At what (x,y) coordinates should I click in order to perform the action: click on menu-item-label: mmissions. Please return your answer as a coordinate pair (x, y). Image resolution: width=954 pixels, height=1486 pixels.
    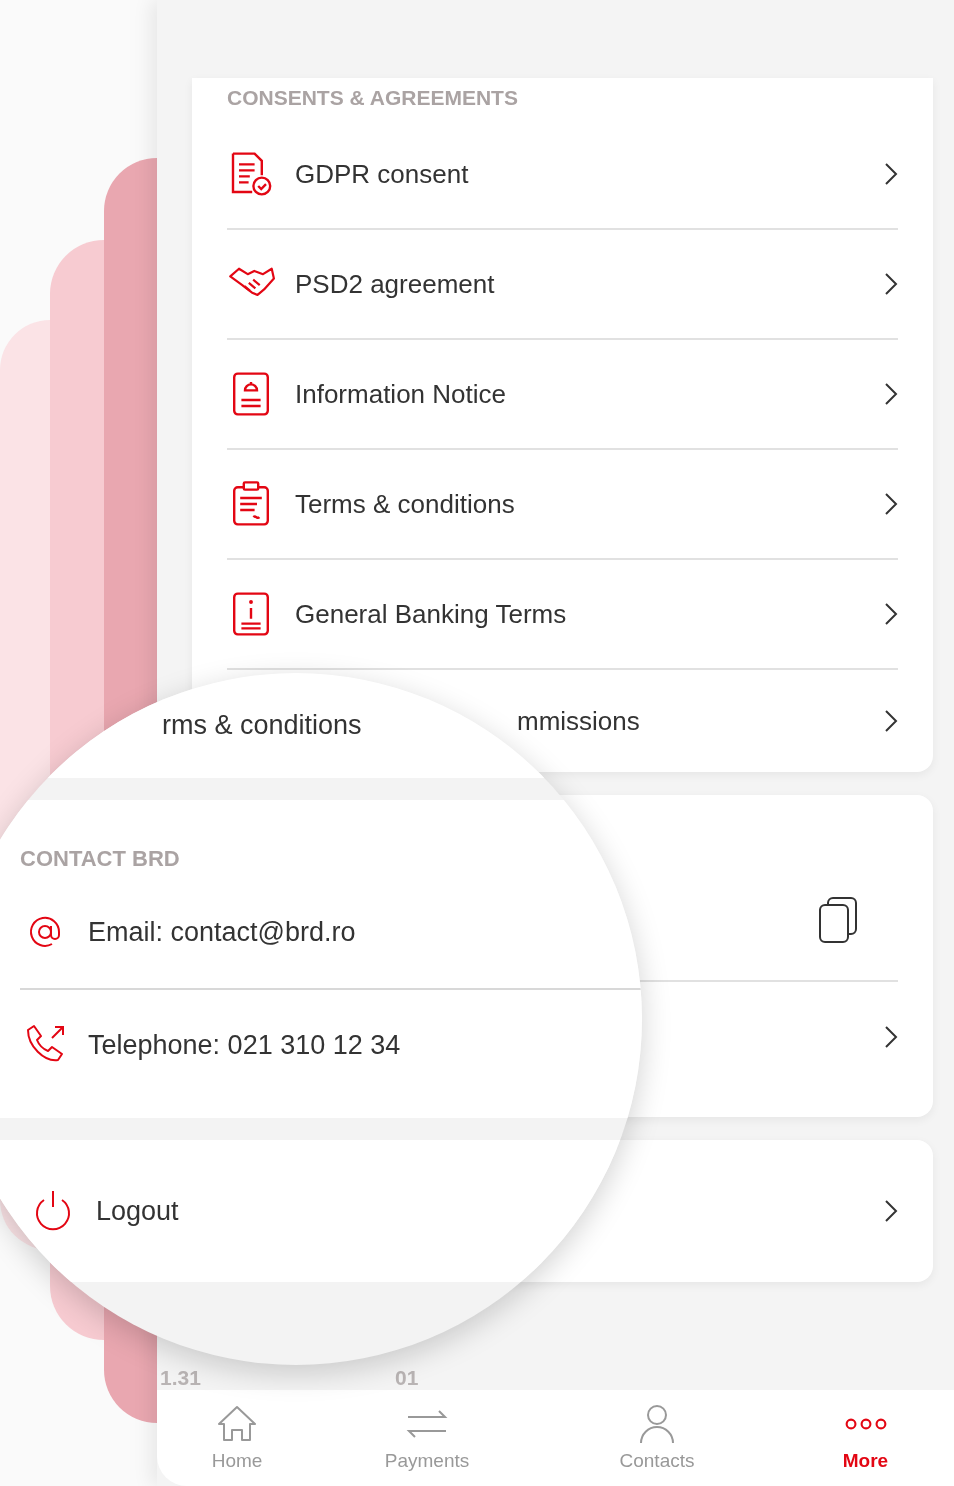
    Looking at the image, I should click on (578, 721).